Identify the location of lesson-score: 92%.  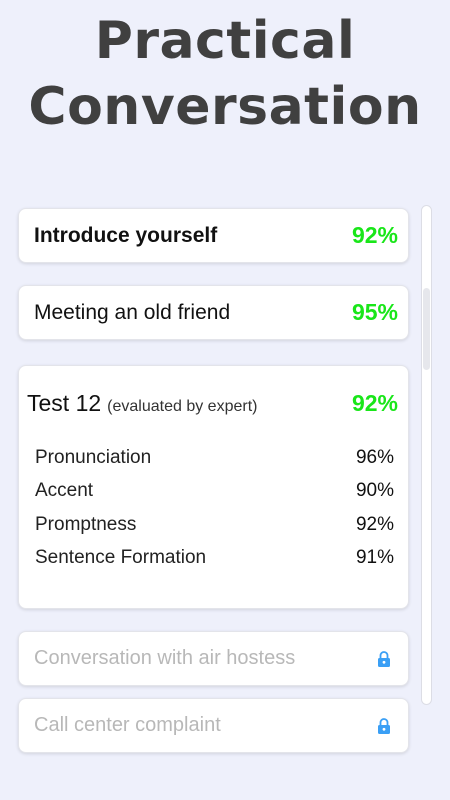
(374, 235).